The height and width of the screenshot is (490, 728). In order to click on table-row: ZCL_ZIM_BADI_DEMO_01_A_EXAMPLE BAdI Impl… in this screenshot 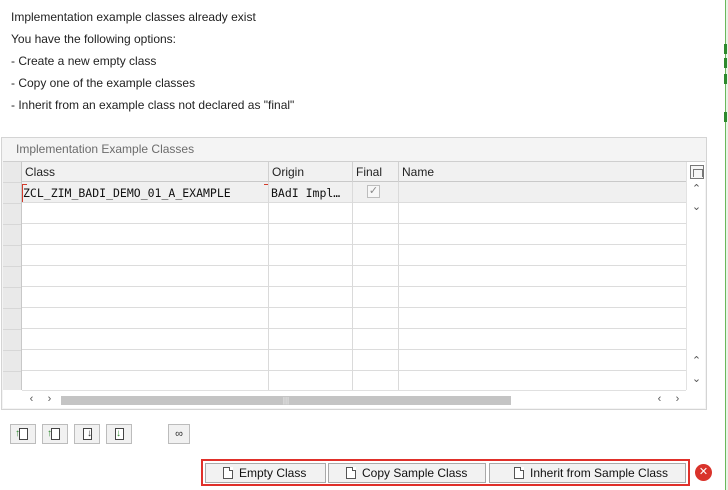, I will do `click(354, 192)`.